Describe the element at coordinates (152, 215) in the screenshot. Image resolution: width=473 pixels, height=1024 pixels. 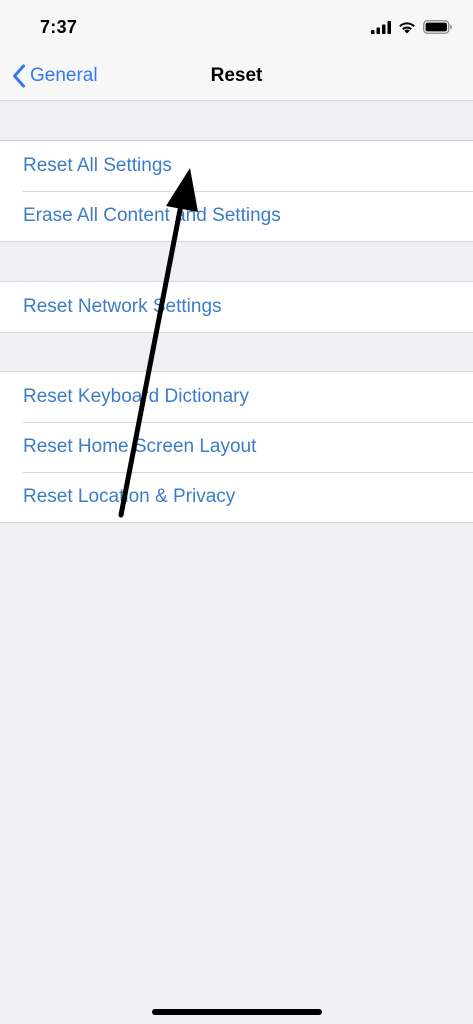
I see `row-label: Erase All Content and Settings` at that location.